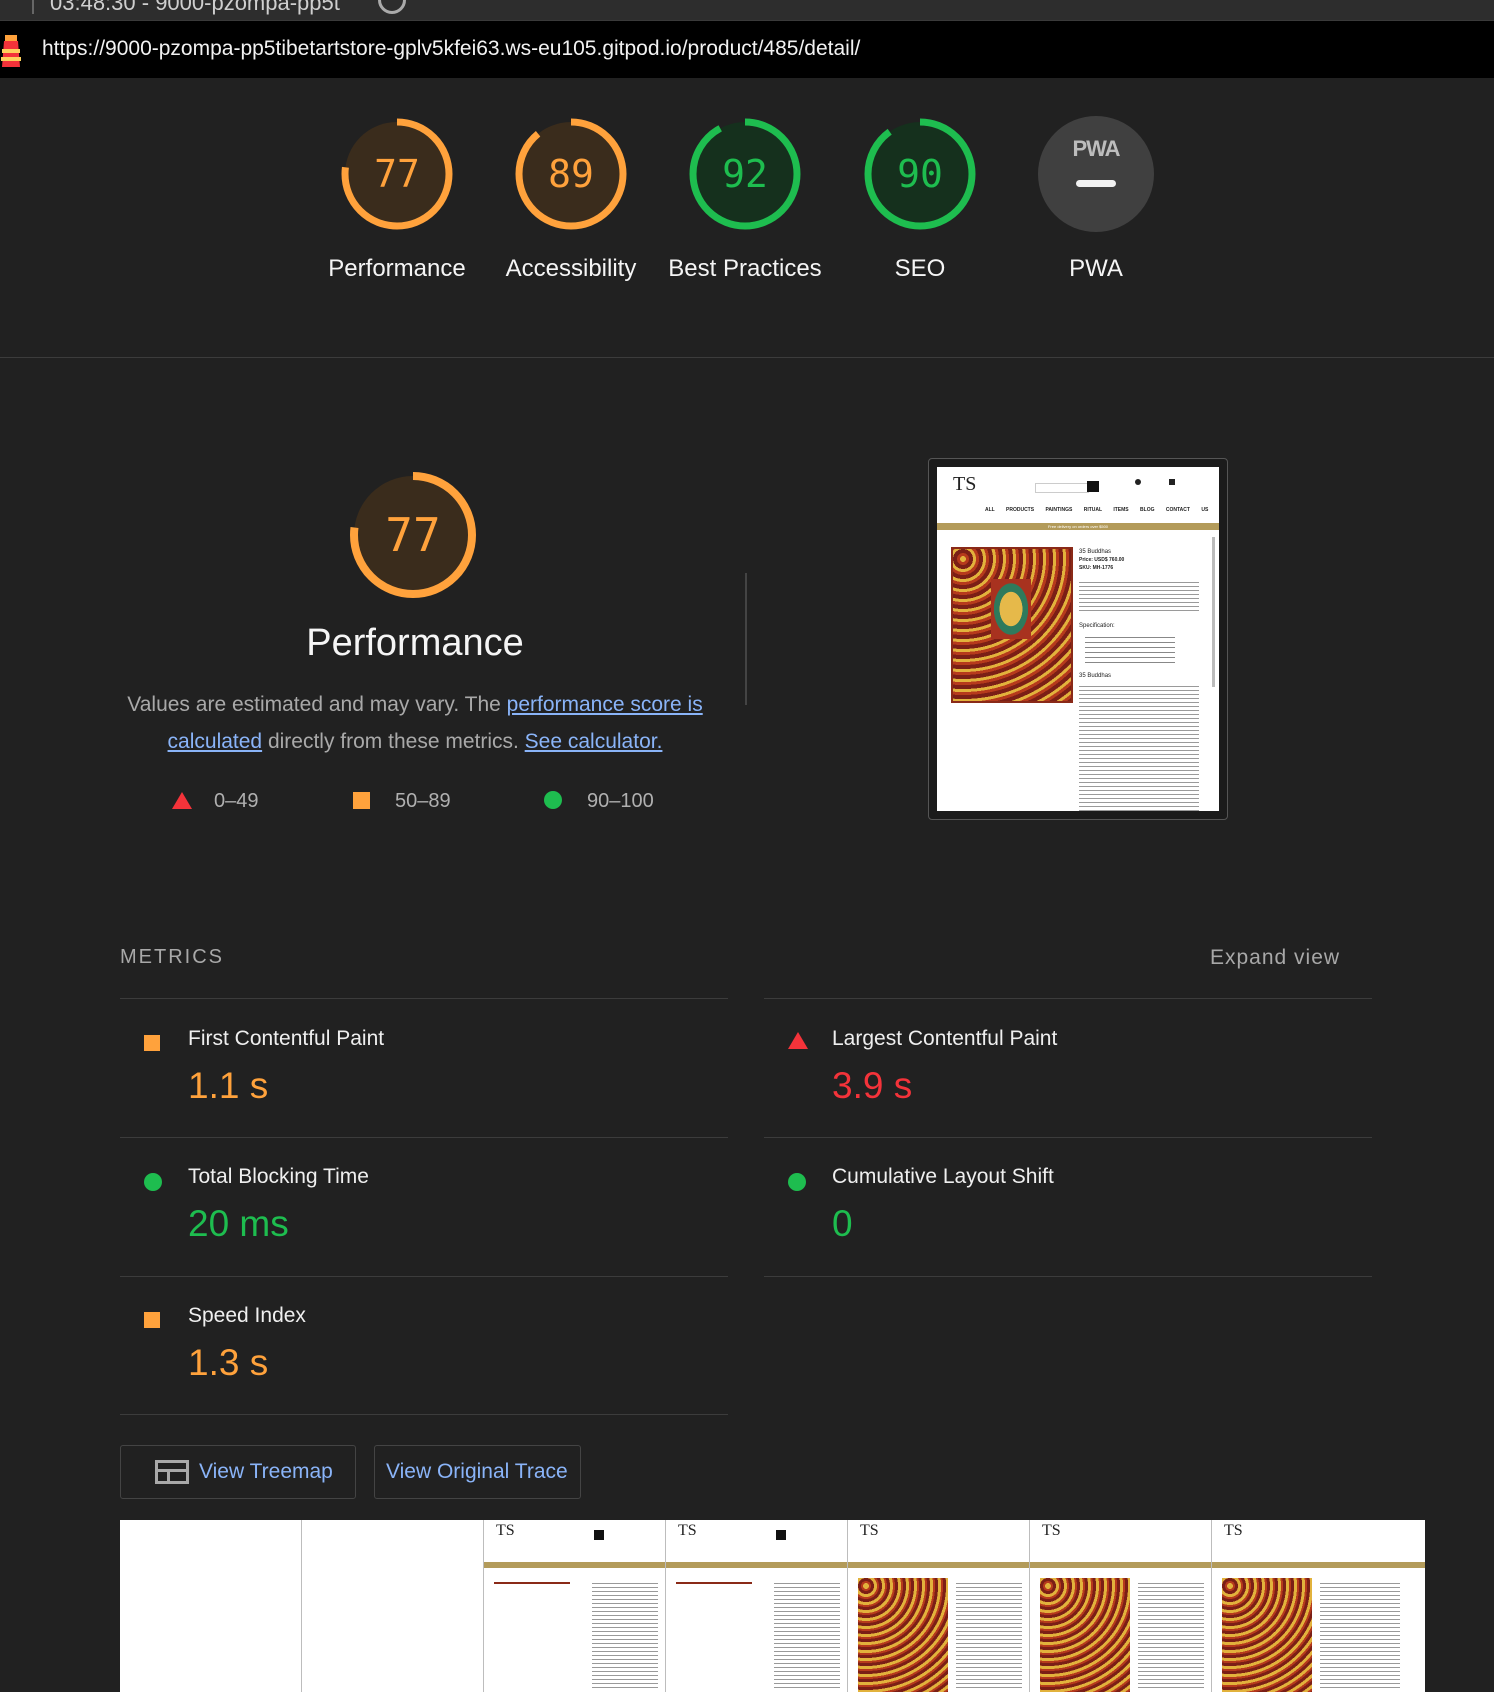 The height and width of the screenshot is (1692, 1494). What do you see at coordinates (425, 1206) in the screenshot?
I see `metric-total-blocking-time: Total Blocking Time 20 ms` at bounding box center [425, 1206].